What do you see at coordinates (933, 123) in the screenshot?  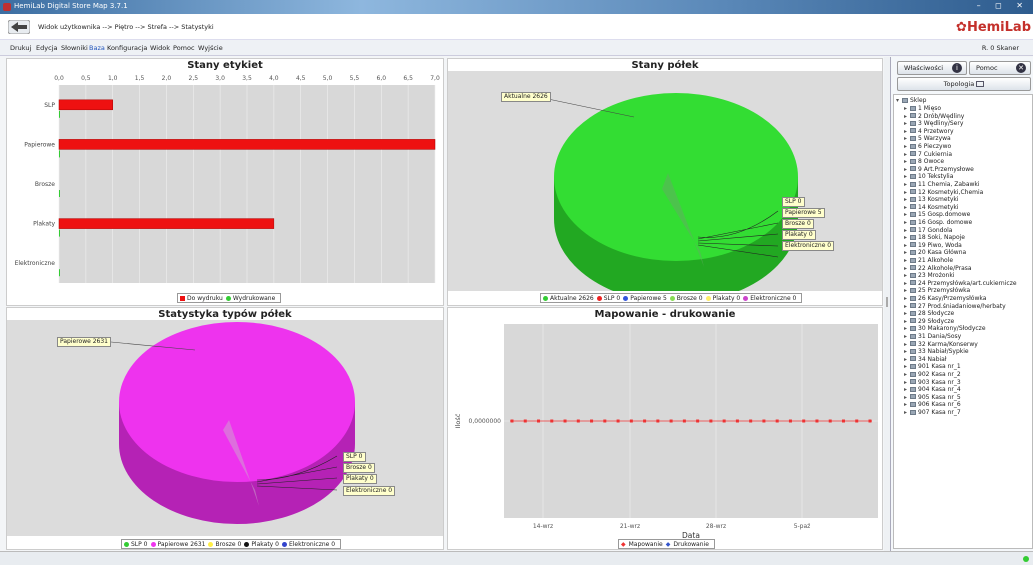 I see `tree-item: ▸ 3 Wędliny/Sery` at bounding box center [933, 123].